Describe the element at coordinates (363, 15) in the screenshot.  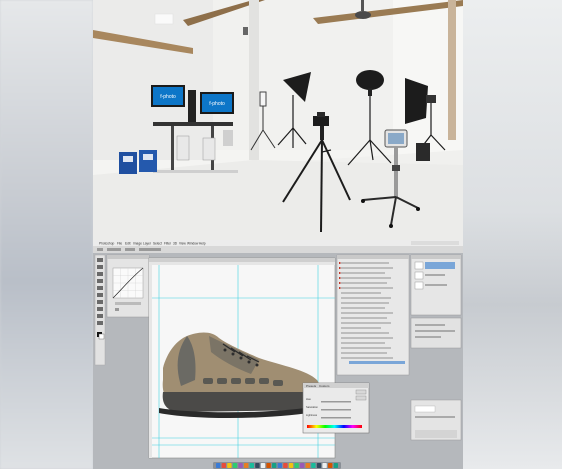
I see `ceiling-lamp` at that location.